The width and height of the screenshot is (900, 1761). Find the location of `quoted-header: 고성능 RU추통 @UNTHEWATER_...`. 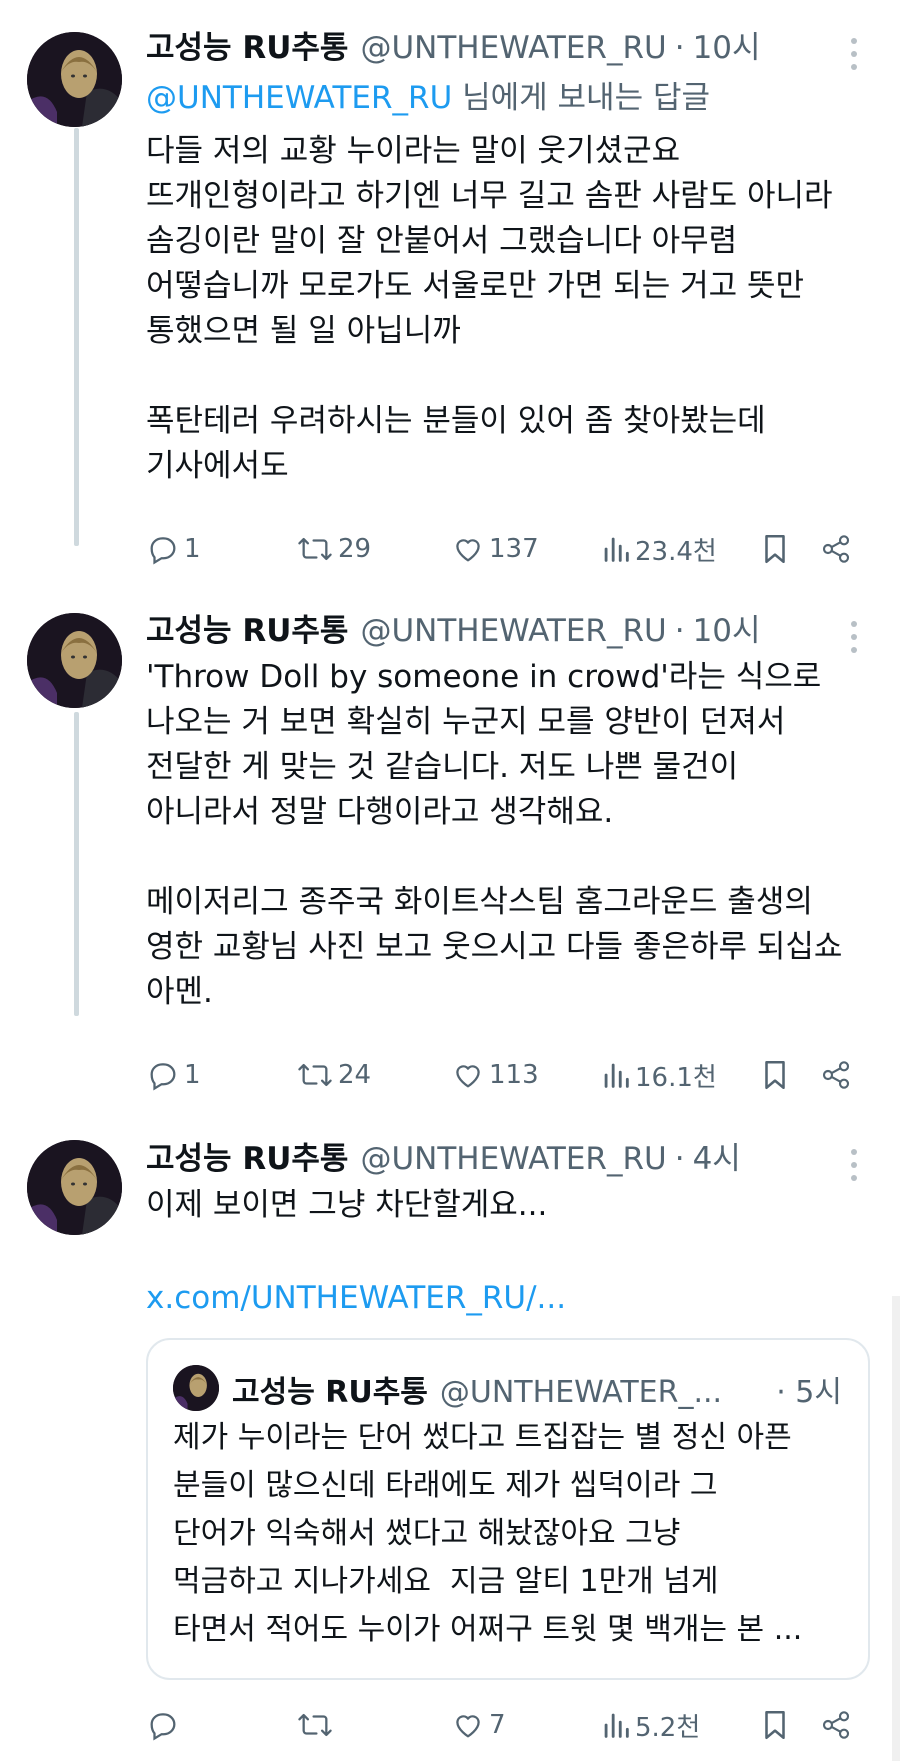

quoted-header: 고성능 RU추통 @UNTHEWATER_... is located at coordinates (477, 1389).